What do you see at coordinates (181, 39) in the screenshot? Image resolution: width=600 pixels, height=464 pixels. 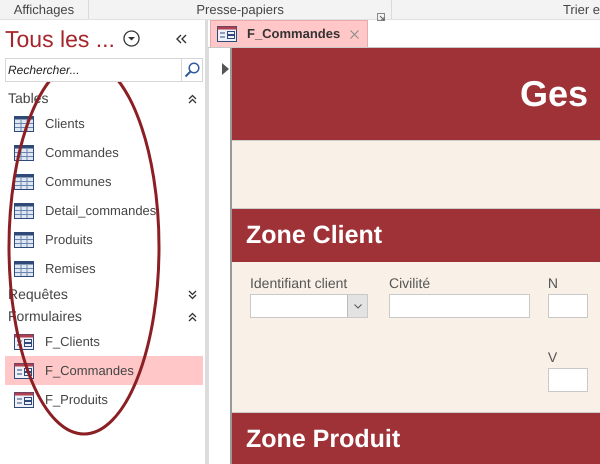 I see `collapse-pane-icon` at bounding box center [181, 39].